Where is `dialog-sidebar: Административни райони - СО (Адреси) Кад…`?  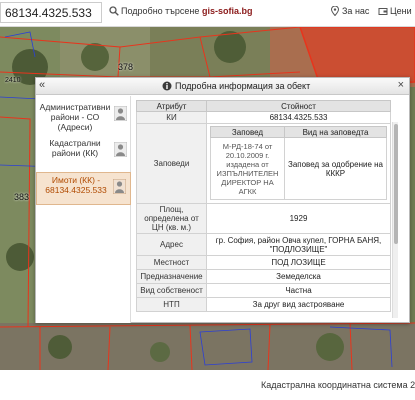 dialog-sidebar: Административни райони - СО (Адреси) Кад… is located at coordinates (83, 209).